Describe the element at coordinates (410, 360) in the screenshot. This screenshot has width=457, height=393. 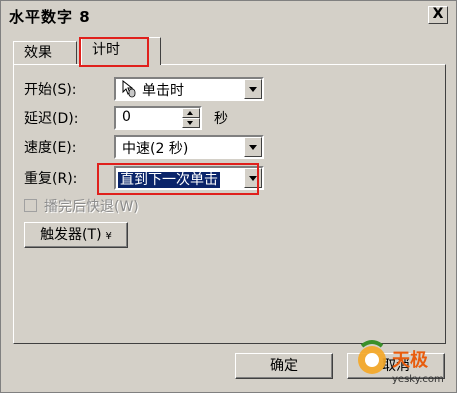
I see `svg-text: 天极` at that location.